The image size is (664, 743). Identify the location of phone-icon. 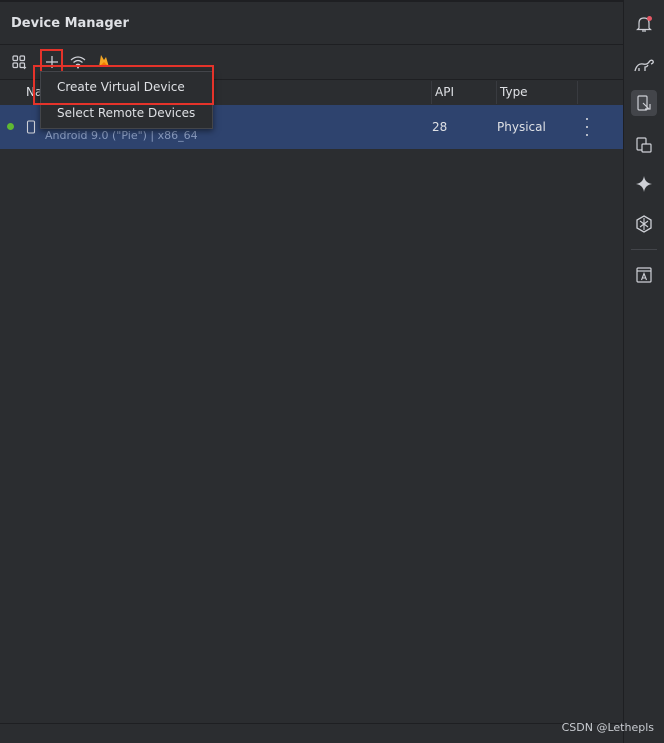
(31, 127).